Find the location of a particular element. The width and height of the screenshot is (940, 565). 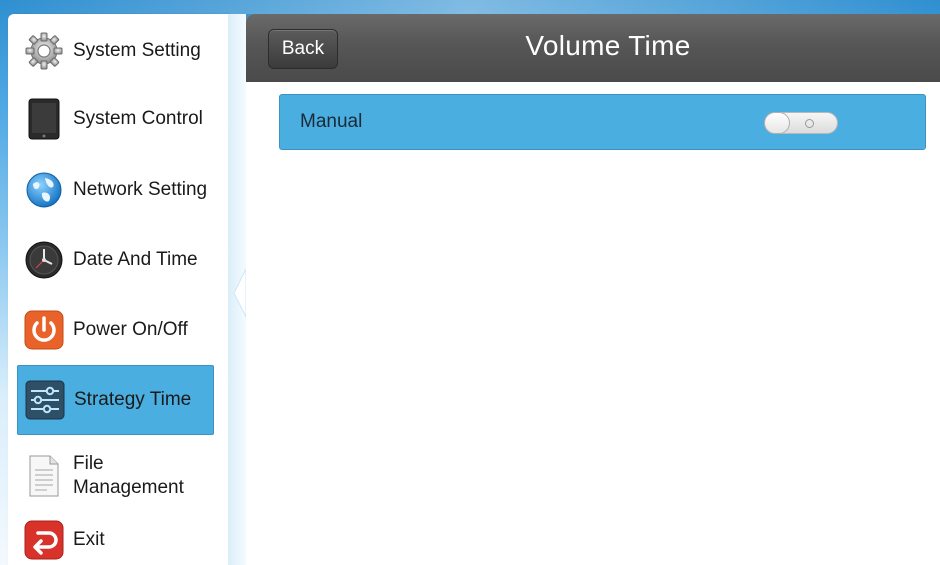

sidebar-item-file-management: File Management is located at coordinates (115, 476).